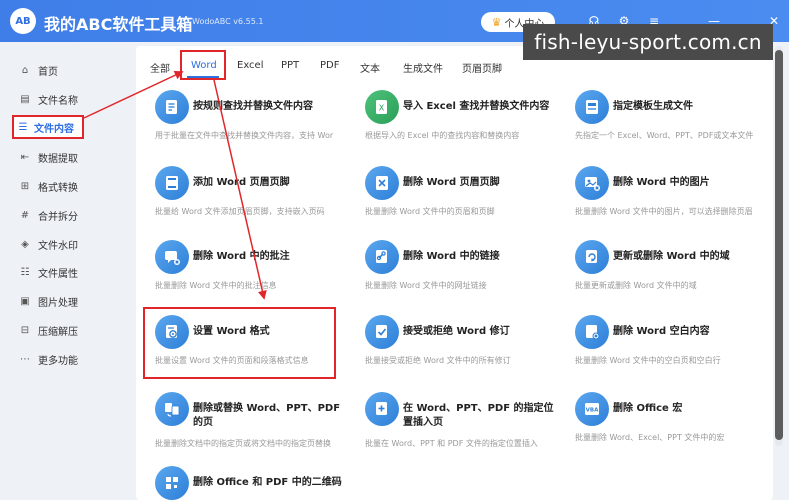  I want to click on tool-card-title: 删除 Office 宏, so click(648, 408).